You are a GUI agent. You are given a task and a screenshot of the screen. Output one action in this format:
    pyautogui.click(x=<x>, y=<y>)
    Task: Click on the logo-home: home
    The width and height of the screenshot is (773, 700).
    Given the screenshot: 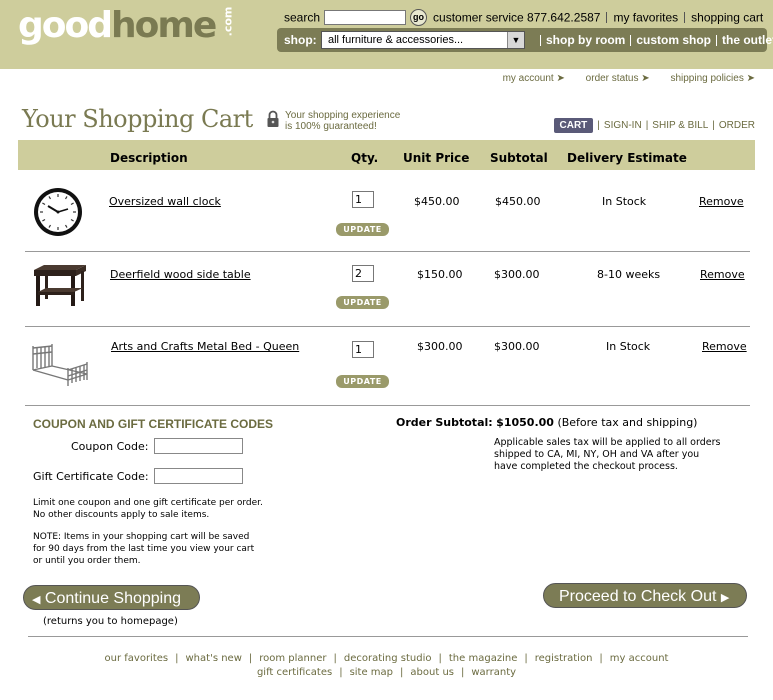 What is the action you would take?
    pyautogui.click(x=164, y=25)
    